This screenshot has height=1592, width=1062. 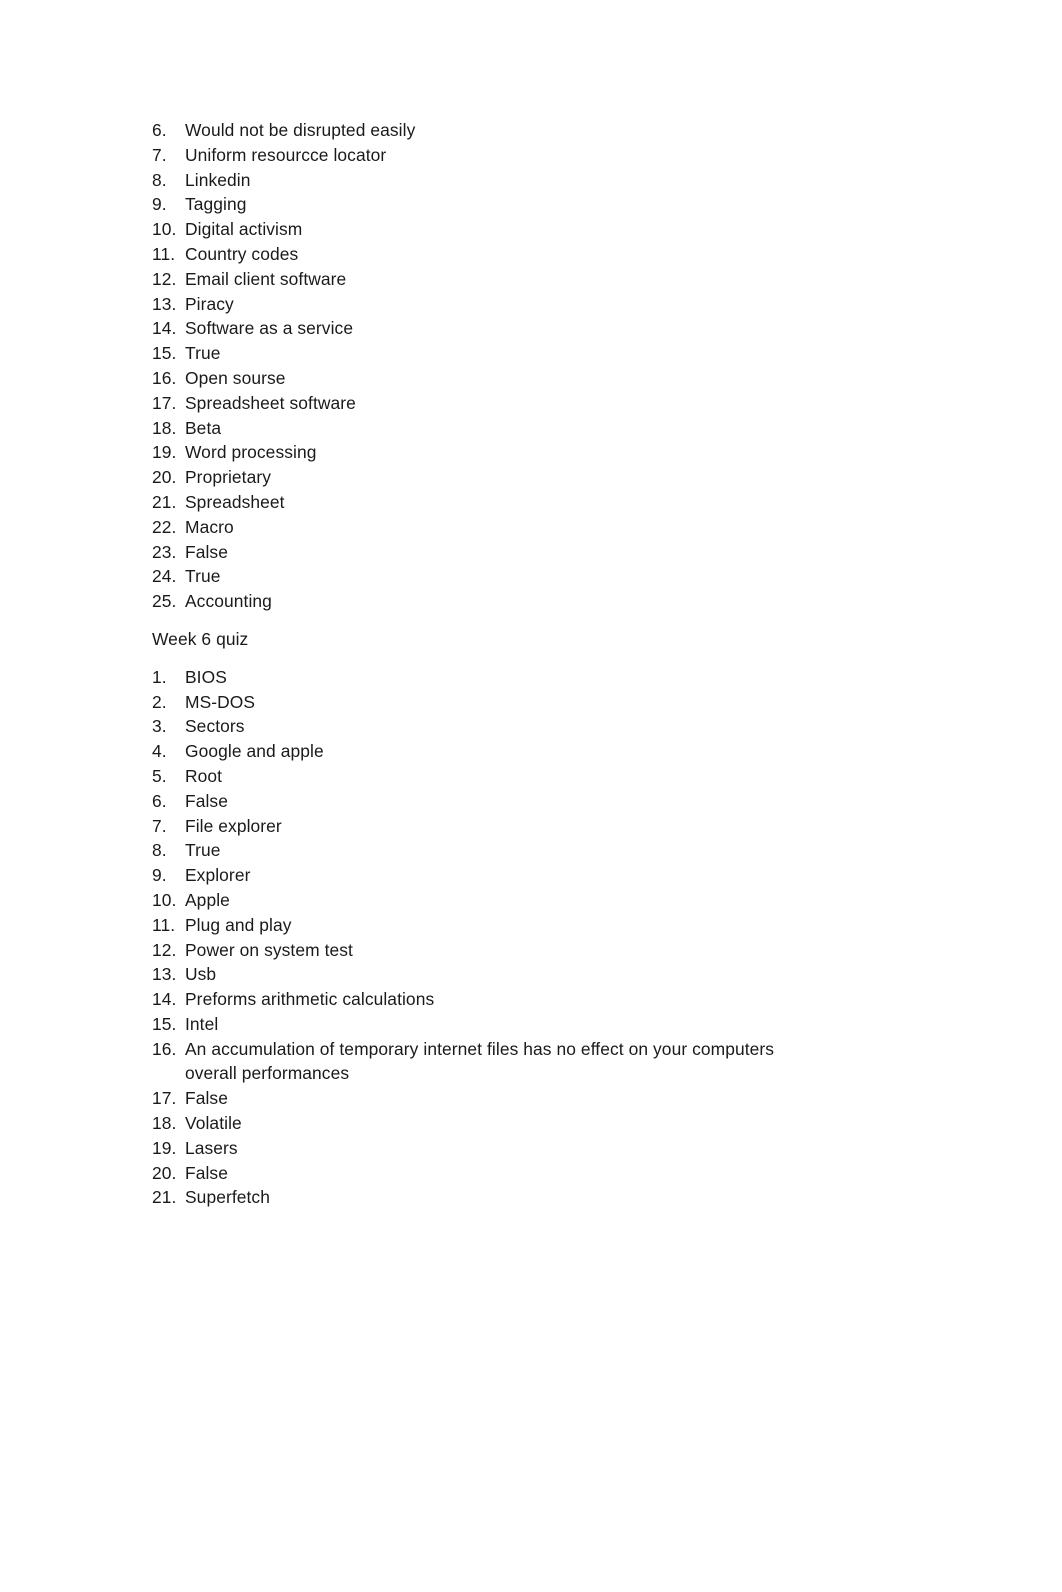 What do you see at coordinates (502, 950) in the screenshot?
I see `list-item: 12. Power on system test` at bounding box center [502, 950].